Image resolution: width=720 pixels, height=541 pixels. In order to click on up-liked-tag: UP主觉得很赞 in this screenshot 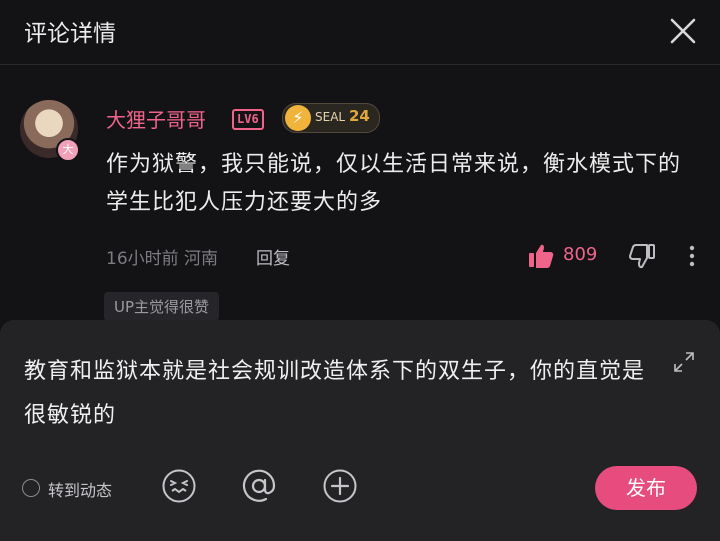, I will do `click(162, 306)`.